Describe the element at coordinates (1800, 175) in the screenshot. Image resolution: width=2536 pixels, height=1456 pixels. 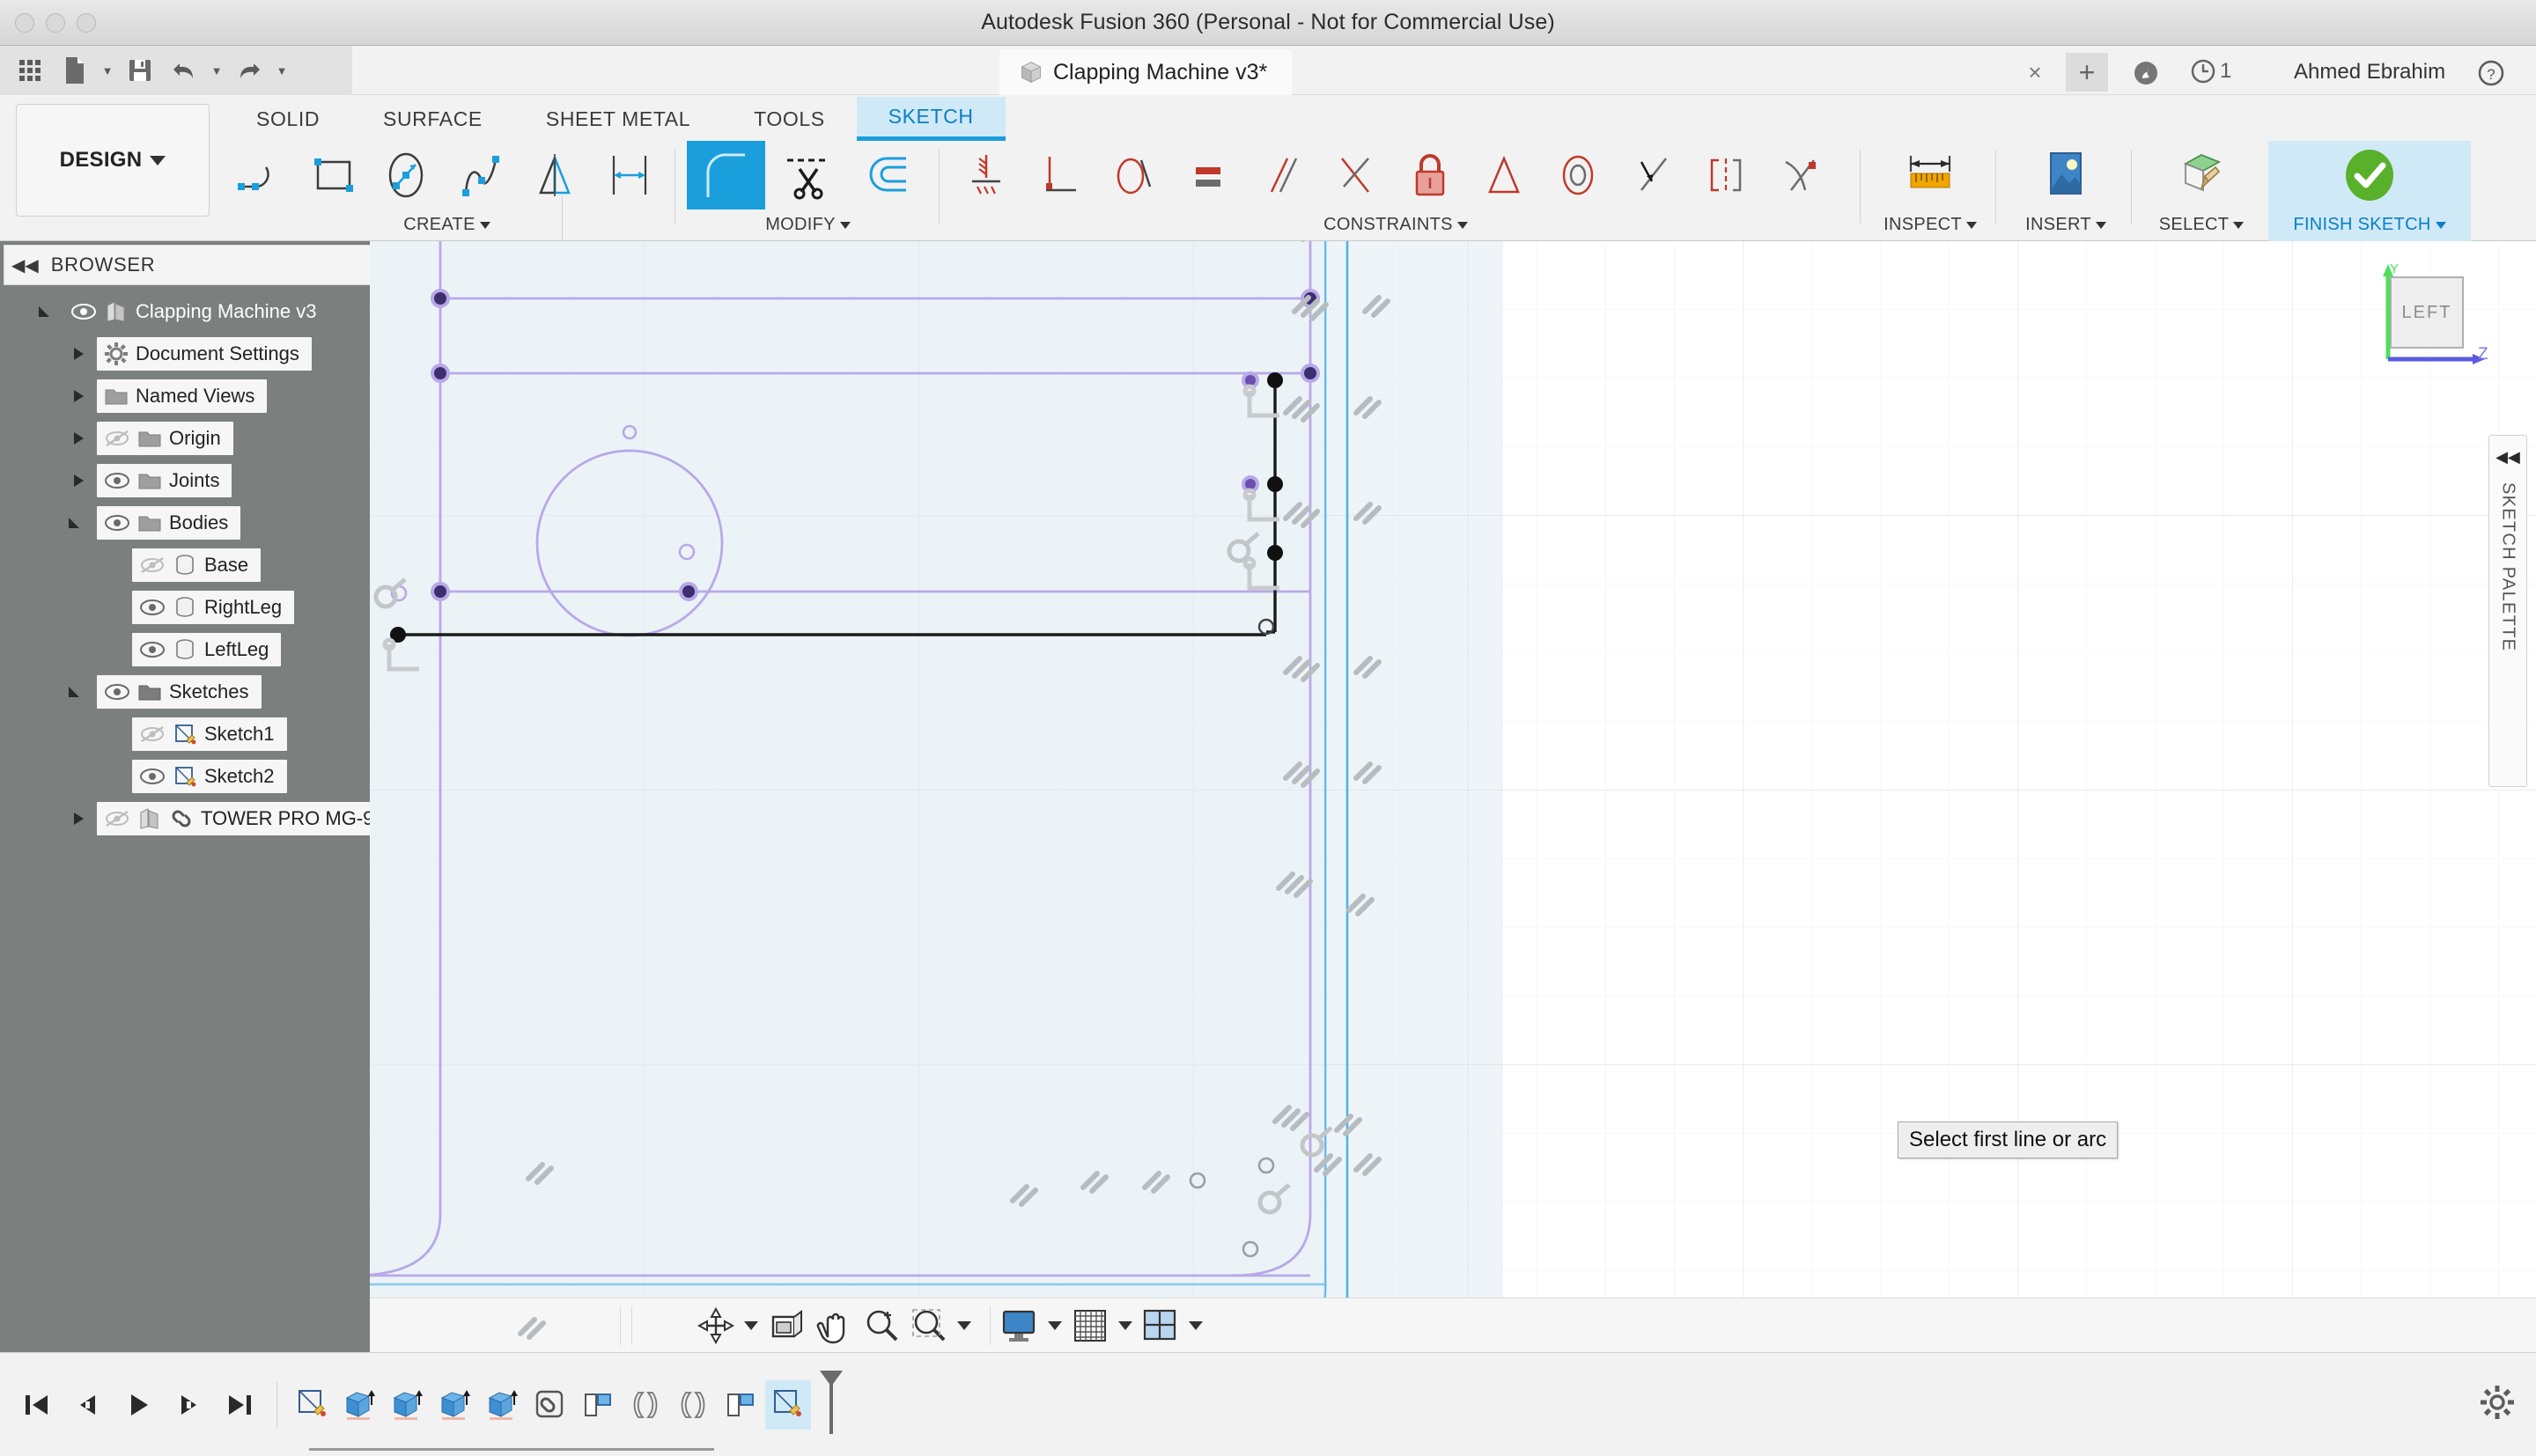
I see `curvature-icon` at that location.